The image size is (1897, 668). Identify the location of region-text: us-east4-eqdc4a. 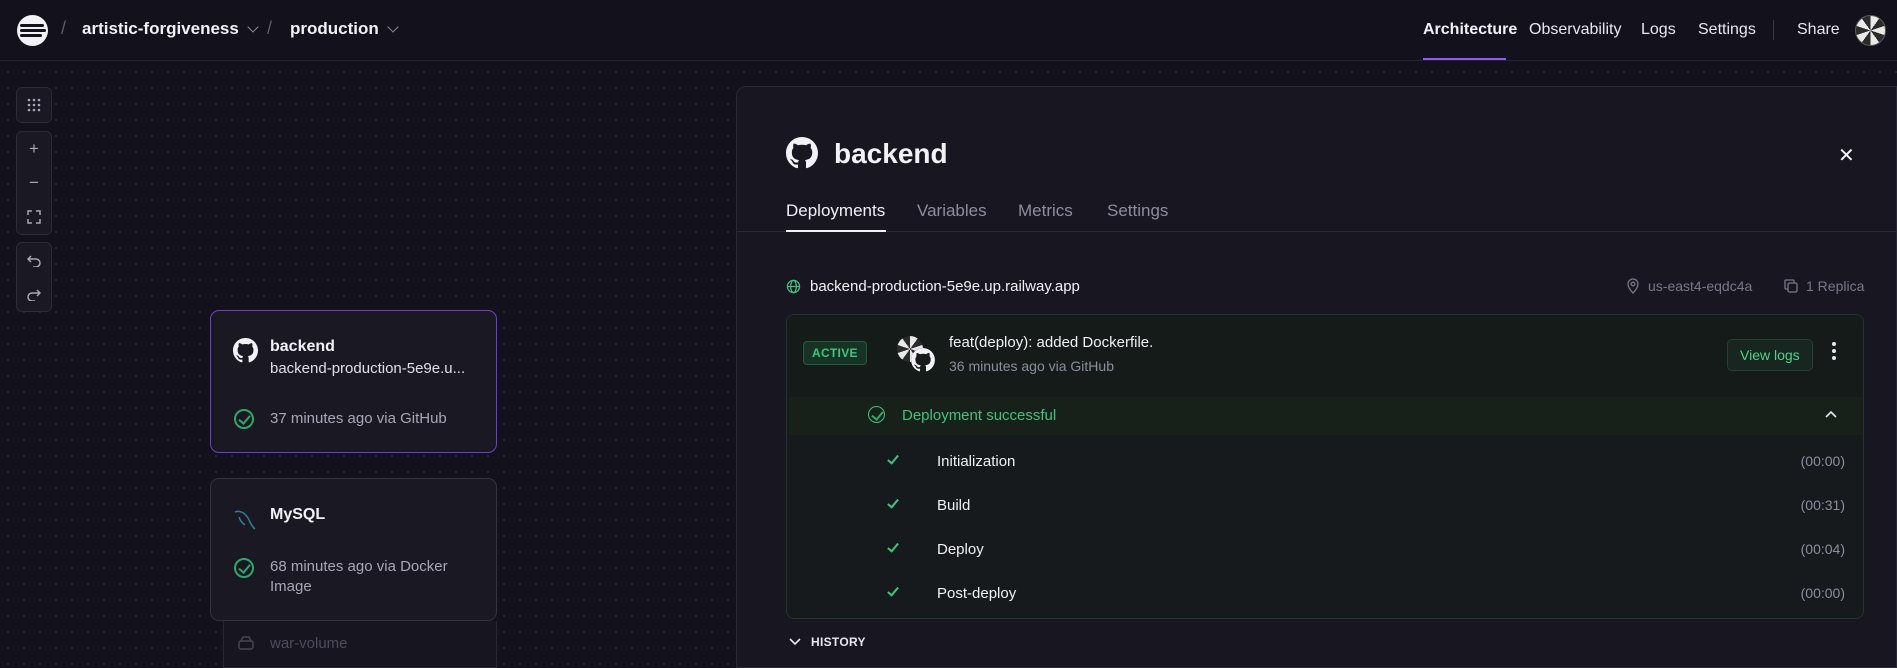
(1700, 286).